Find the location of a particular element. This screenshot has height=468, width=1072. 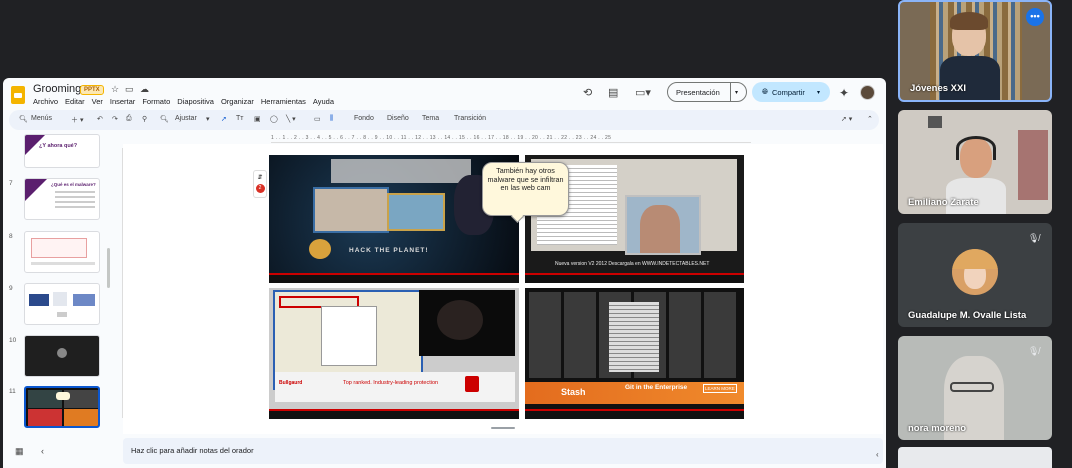

menu-ayuda: Ayuda is located at coordinates (323, 101).